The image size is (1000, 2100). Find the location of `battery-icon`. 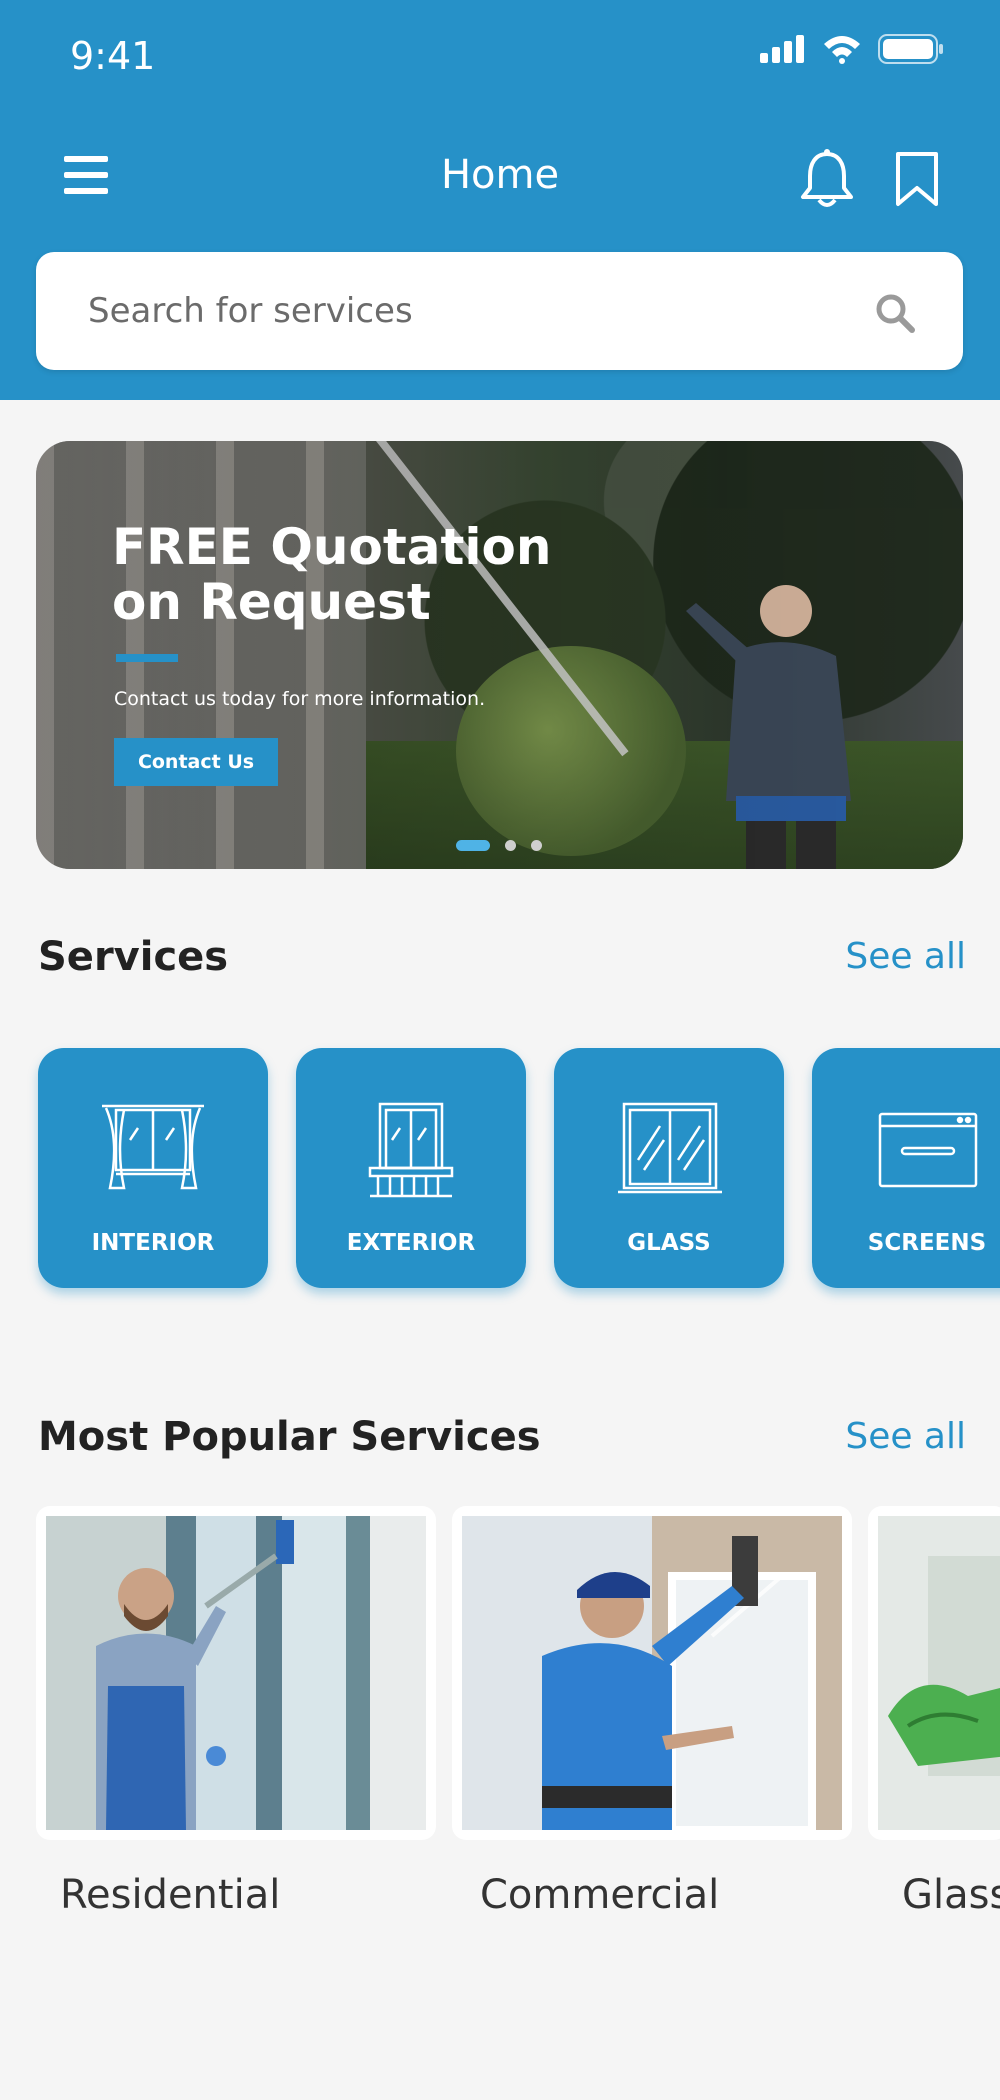

battery-icon is located at coordinates (910, 49).